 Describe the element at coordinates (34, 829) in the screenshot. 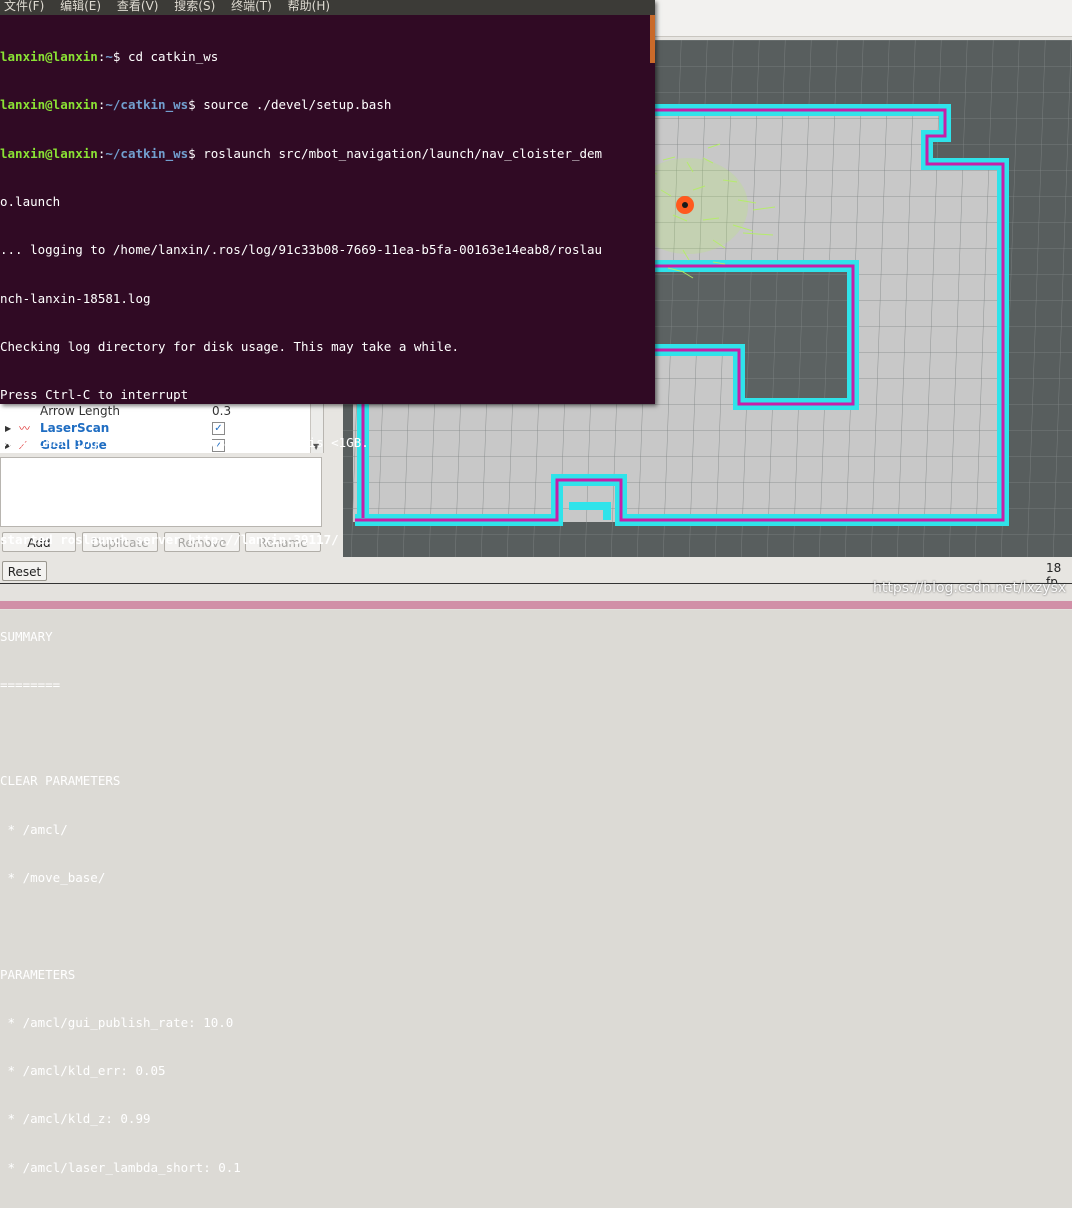

I see `output-line: * /amcl/` at that location.